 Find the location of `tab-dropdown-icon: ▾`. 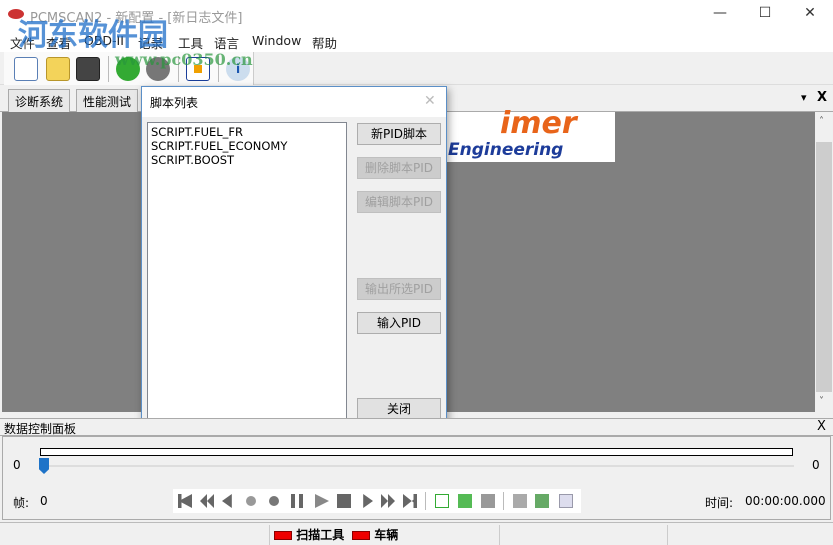

tab-dropdown-icon: ▾ is located at coordinates (804, 97).